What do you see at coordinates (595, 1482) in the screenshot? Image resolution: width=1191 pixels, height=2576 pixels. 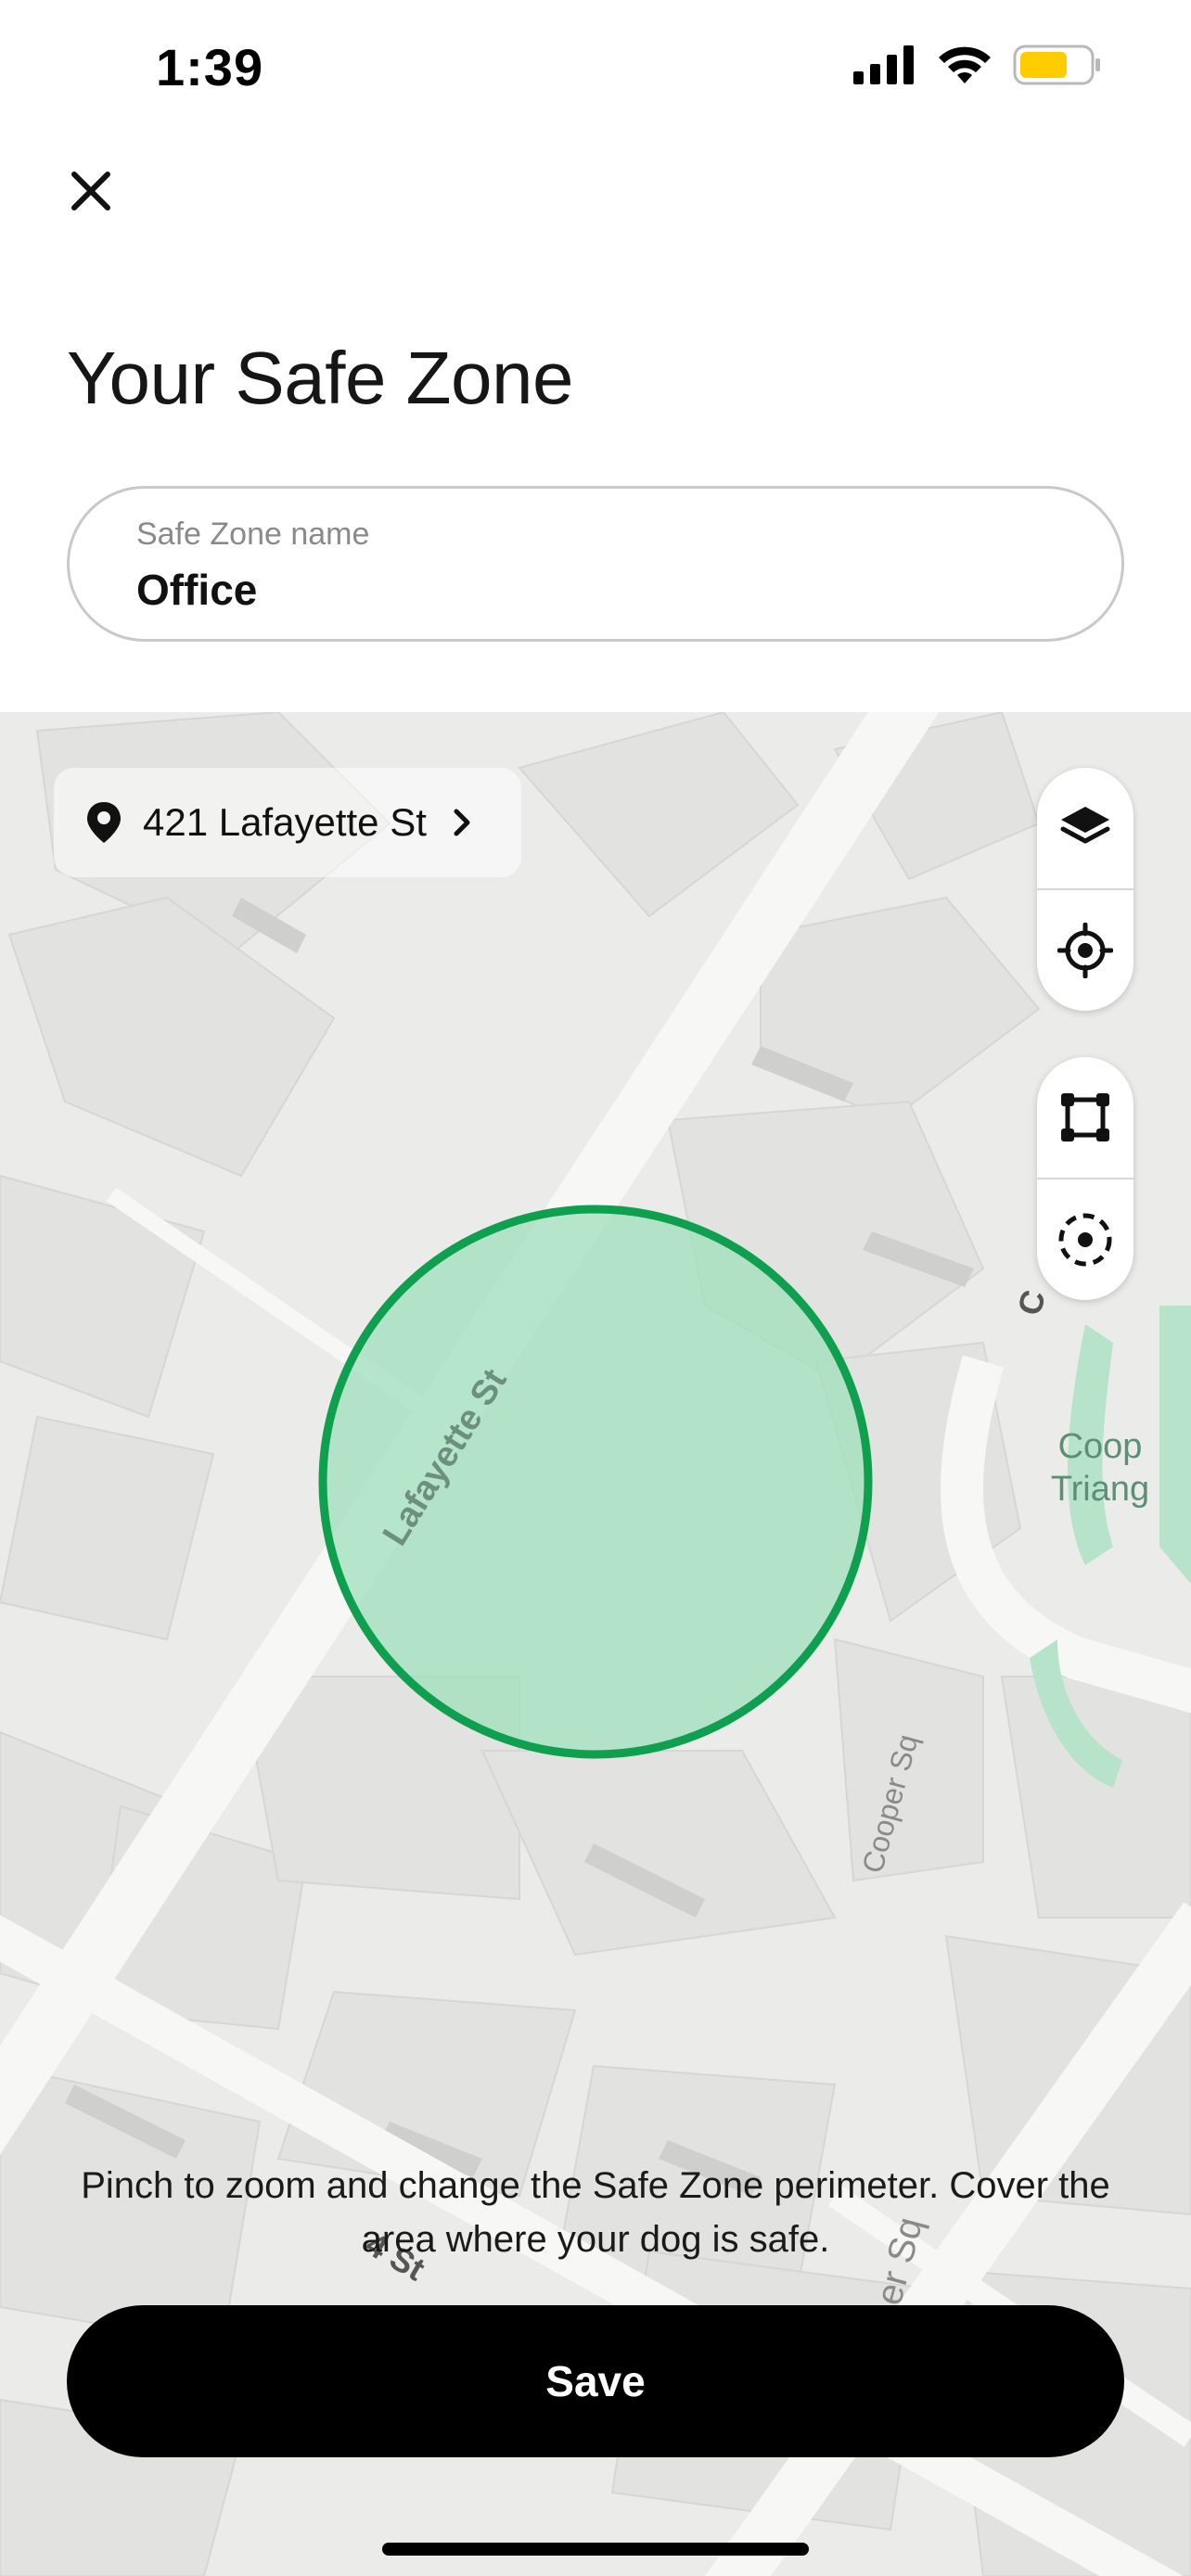 I see `safe-zone-circle` at bounding box center [595, 1482].